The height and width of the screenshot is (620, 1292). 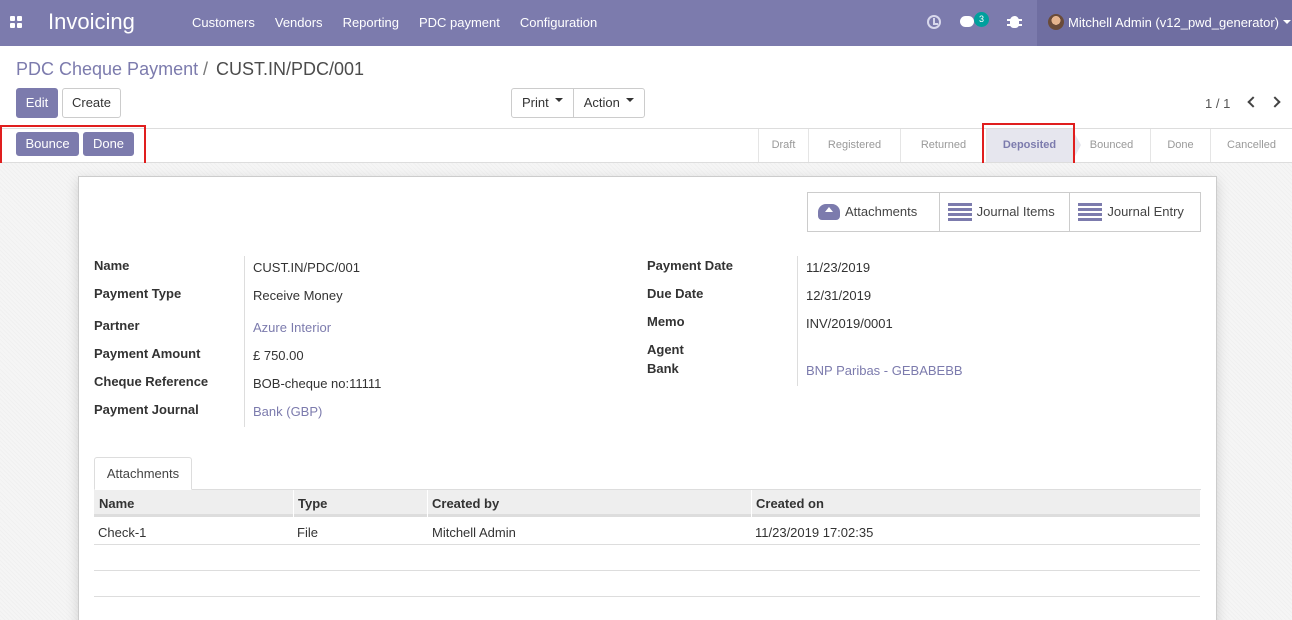 What do you see at coordinates (37, 103) in the screenshot?
I see `edit-button: Edit` at bounding box center [37, 103].